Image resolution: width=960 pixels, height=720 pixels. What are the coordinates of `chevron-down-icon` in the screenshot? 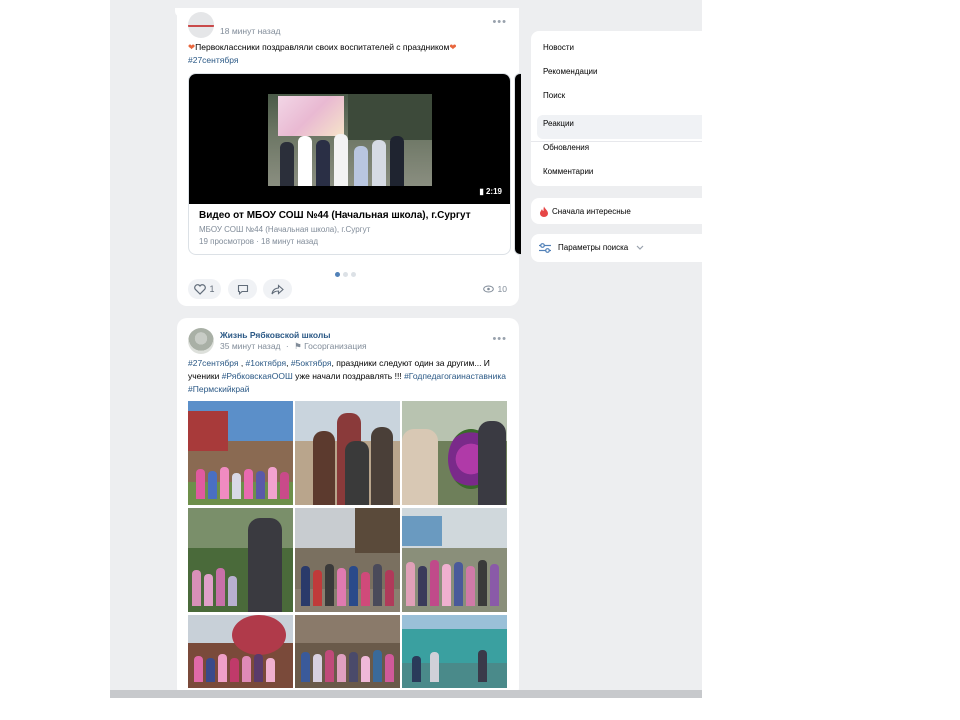 It's located at (640, 247).